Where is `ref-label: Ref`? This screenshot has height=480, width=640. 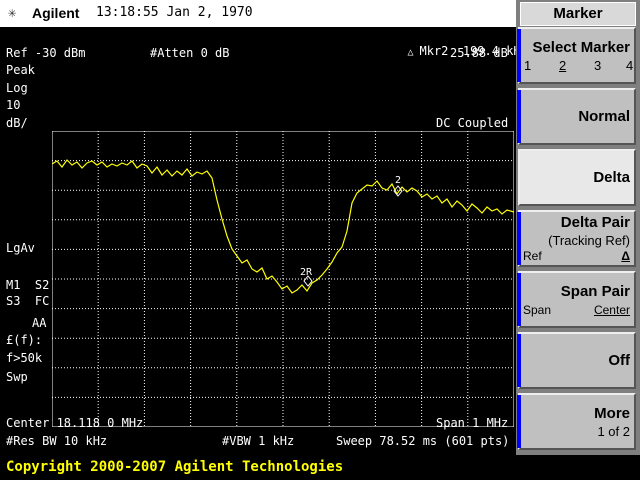
ref-label: Ref is located at coordinates (532, 256).